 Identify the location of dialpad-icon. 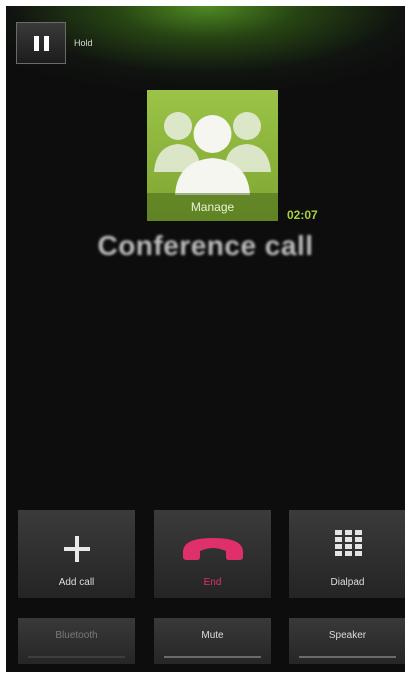
(348, 544).